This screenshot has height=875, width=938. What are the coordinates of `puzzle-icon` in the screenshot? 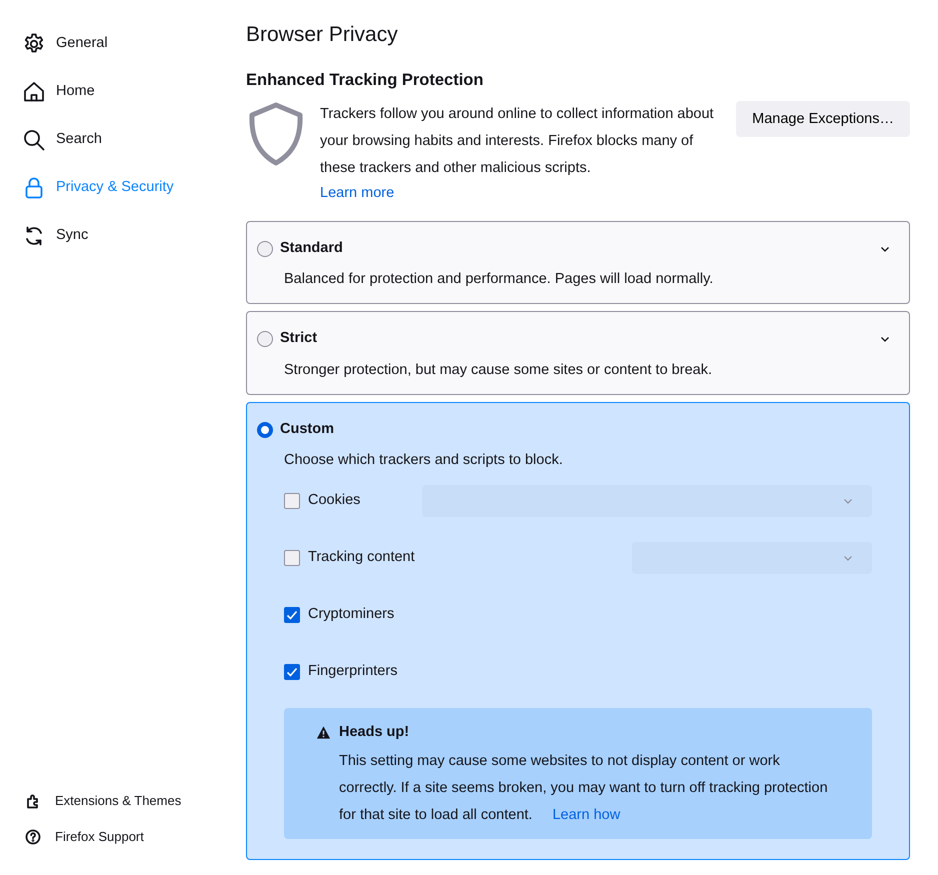 It's located at (33, 801).